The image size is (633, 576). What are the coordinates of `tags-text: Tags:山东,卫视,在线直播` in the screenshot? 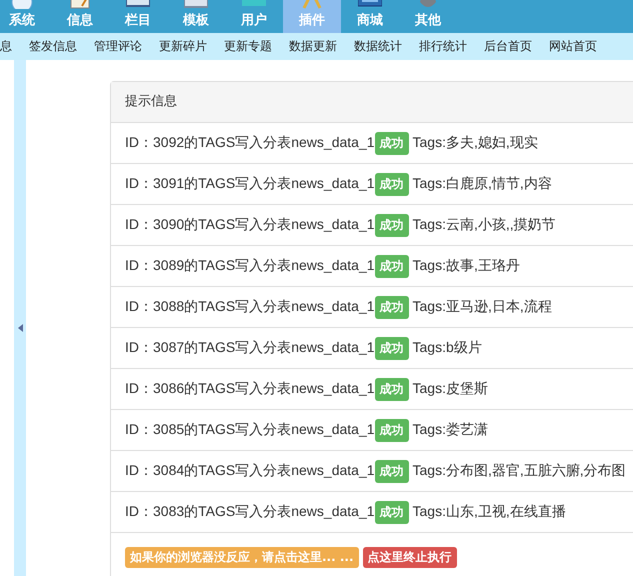 It's located at (489, 512).